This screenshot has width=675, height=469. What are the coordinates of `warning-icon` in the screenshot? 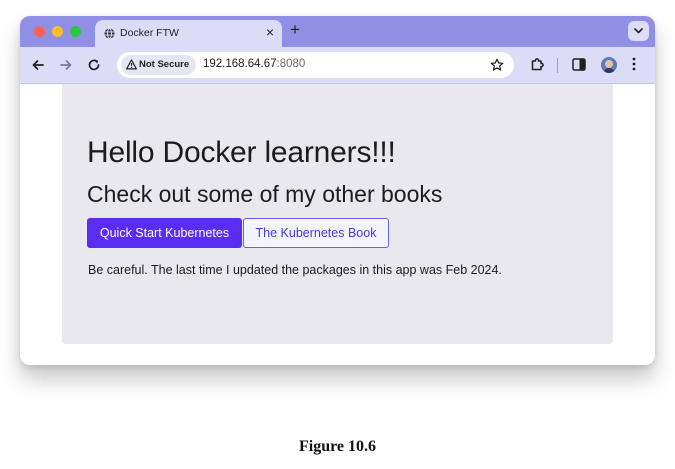 It's located at (131, 64).